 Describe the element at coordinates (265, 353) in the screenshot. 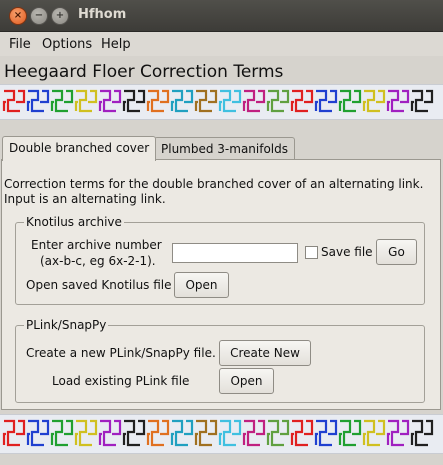

I see `create-new-button: Create New` at that location.